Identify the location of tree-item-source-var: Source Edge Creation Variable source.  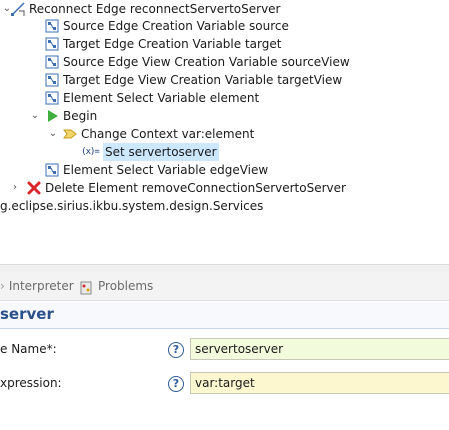
(166, 26).